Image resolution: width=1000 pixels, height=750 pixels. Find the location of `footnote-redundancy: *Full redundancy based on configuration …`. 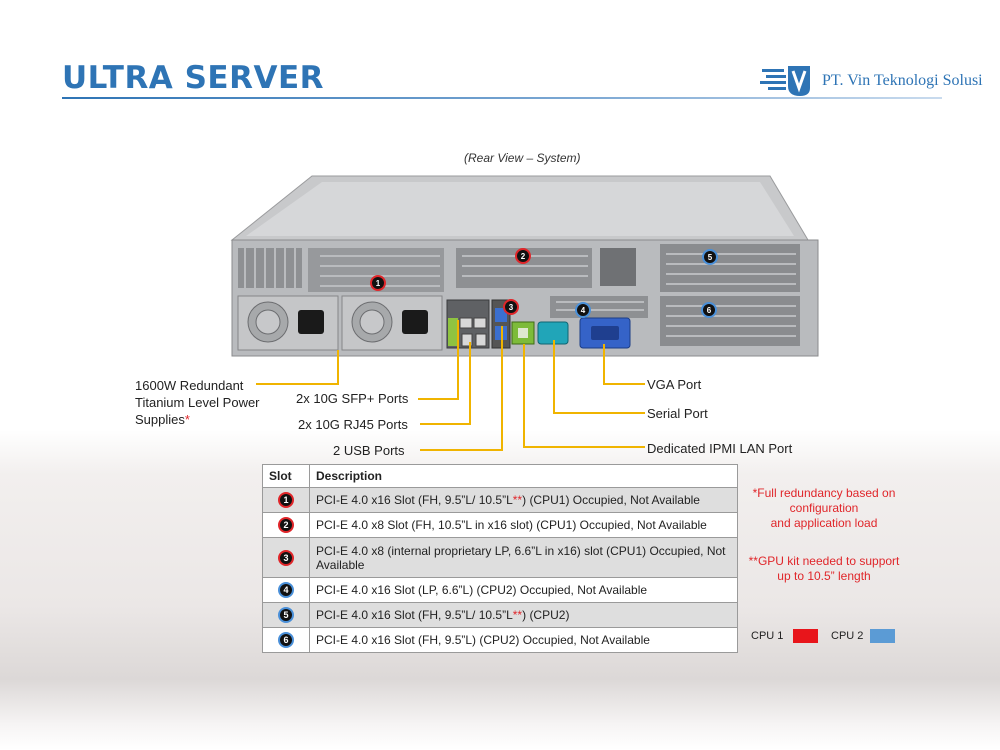

footnote-redundancy: *Full redundancy based on configuration … is located at coordinates (824, 508).